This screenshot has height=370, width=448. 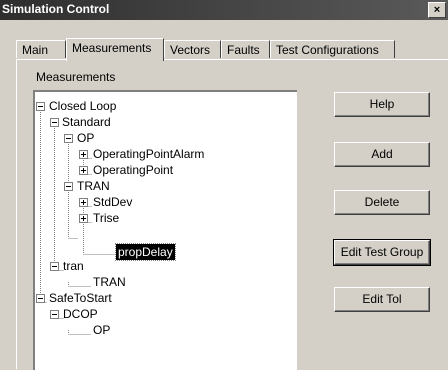 I want to click on edit-test-group-button: Edit Test Group, so click(x=382, y=252).